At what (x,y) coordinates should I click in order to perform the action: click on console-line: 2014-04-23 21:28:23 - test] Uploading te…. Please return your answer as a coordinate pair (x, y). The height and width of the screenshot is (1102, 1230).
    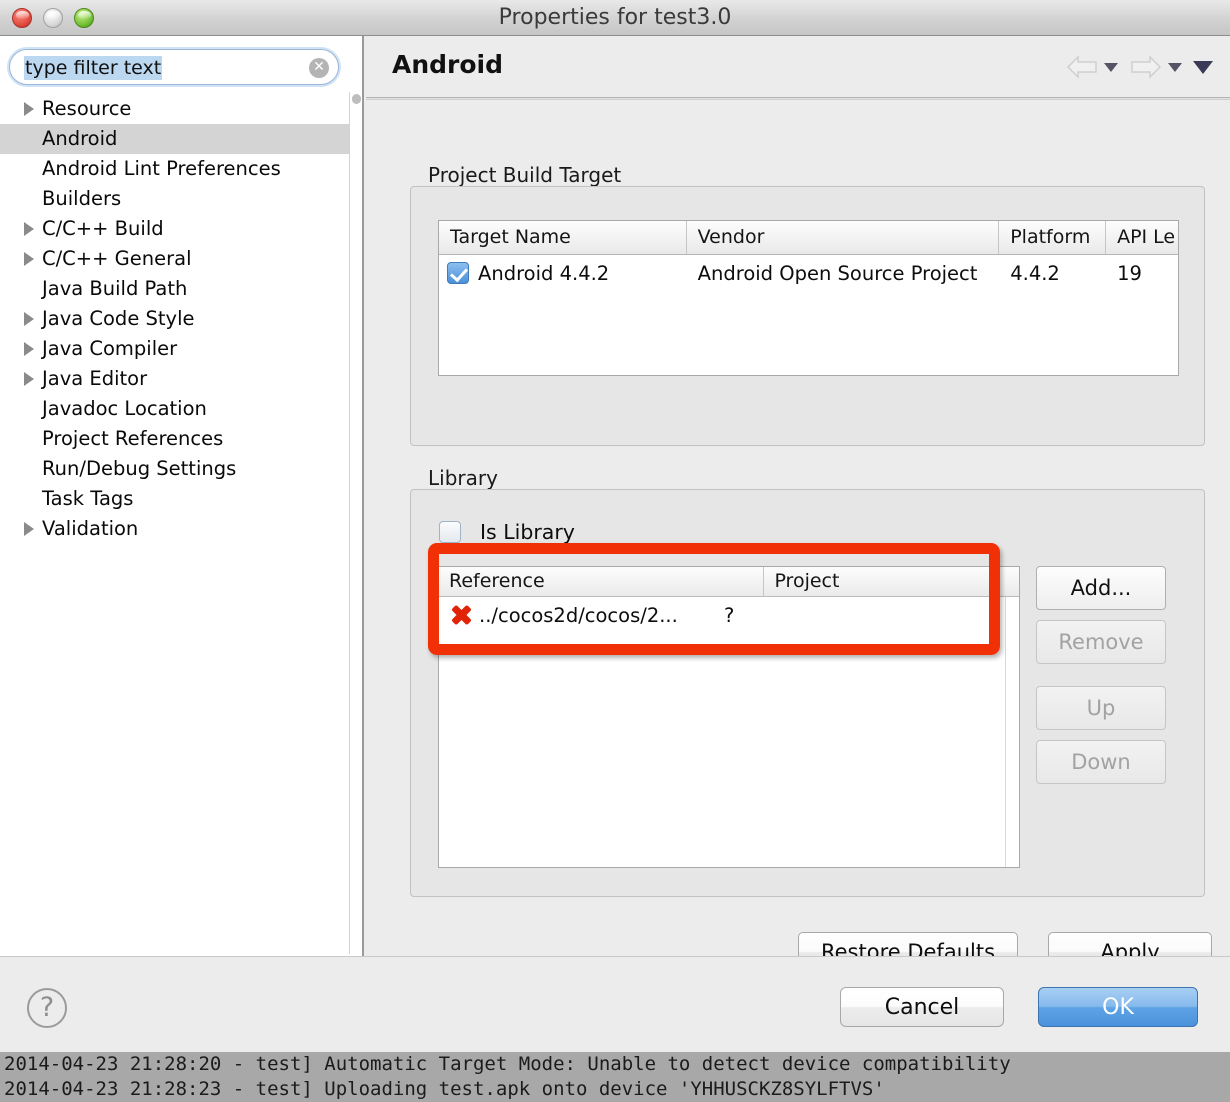
    Looking at the image, I should click on (444, 1089).